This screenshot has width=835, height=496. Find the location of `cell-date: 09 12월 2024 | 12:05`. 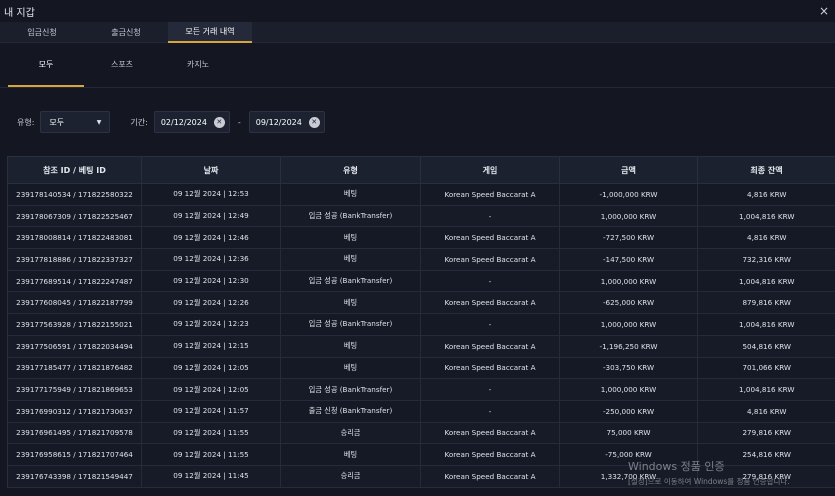

cell-date: 09 12월 2024 | 12:05 is located at coordinates (211, 389).